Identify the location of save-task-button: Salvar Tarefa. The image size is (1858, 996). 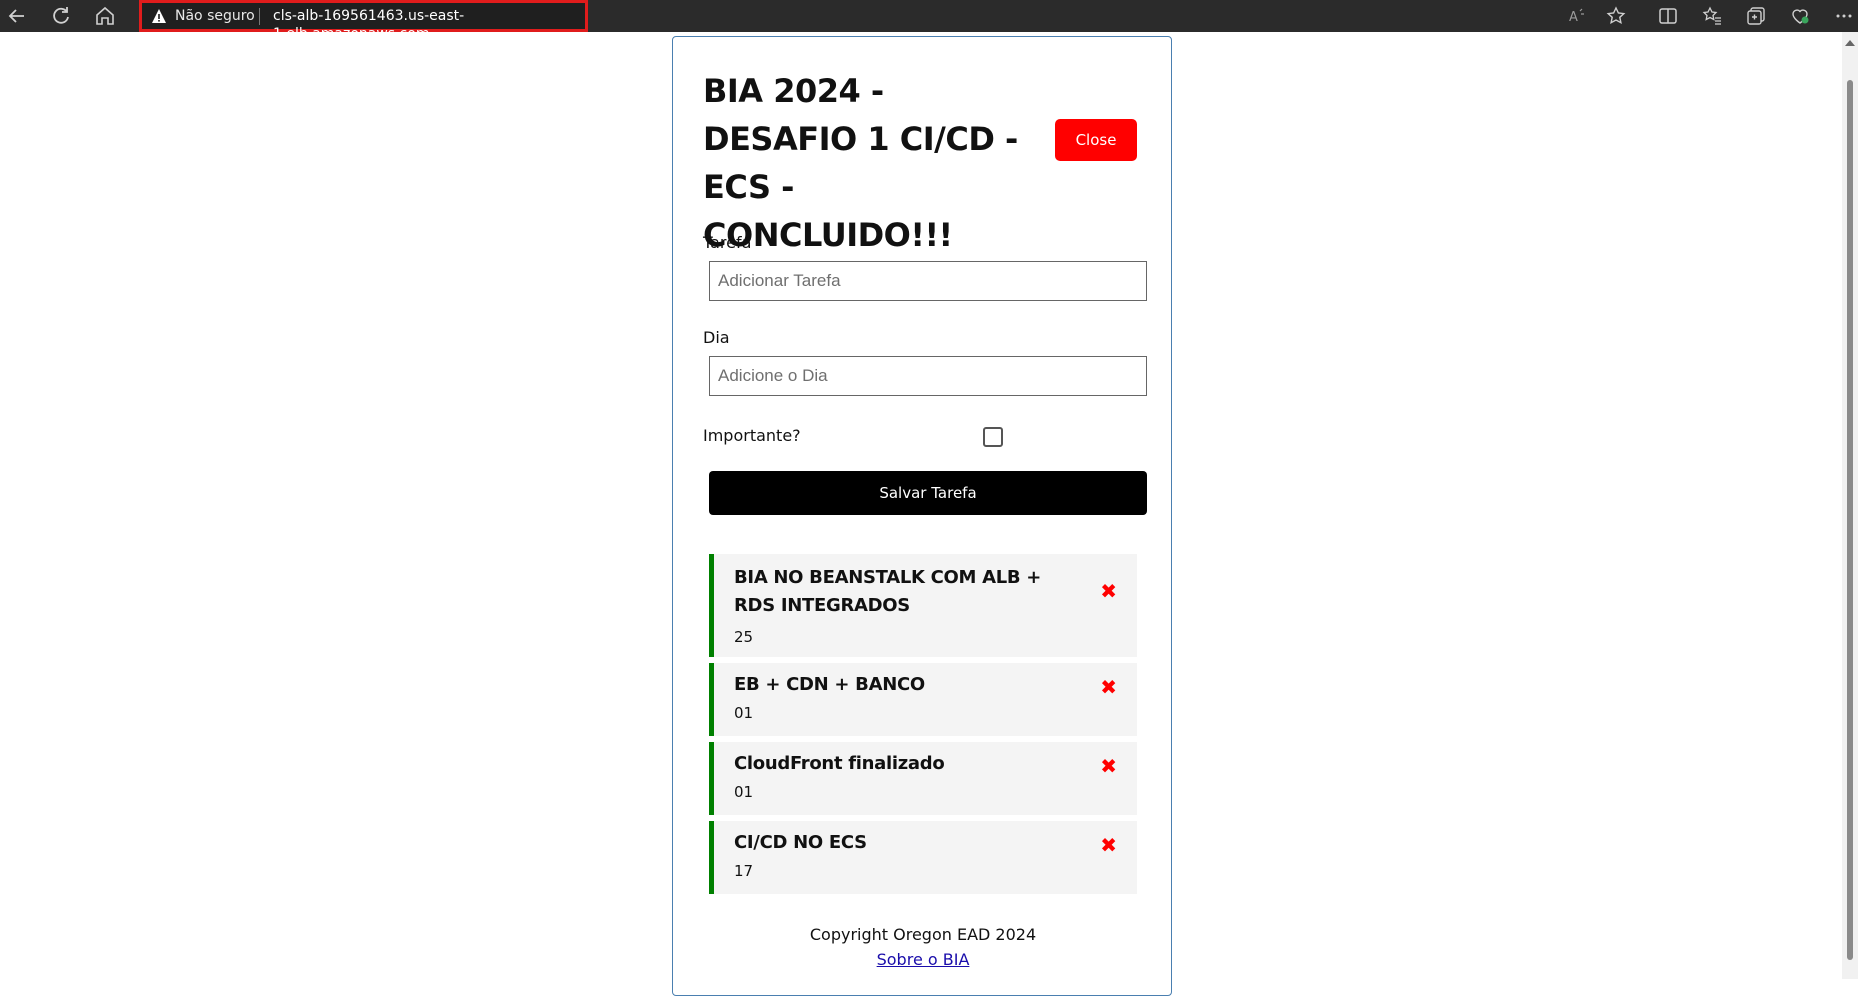
(928, 493).